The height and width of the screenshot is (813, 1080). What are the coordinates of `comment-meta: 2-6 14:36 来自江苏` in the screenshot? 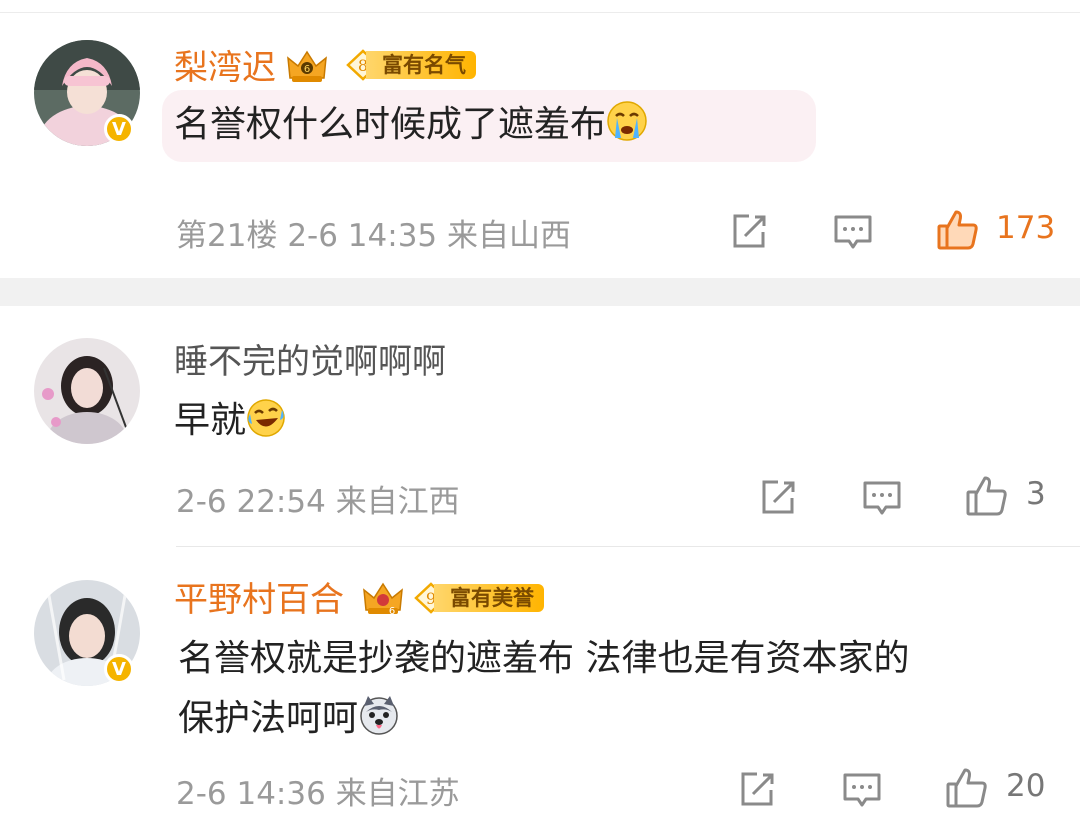 It's located at (318, 790).